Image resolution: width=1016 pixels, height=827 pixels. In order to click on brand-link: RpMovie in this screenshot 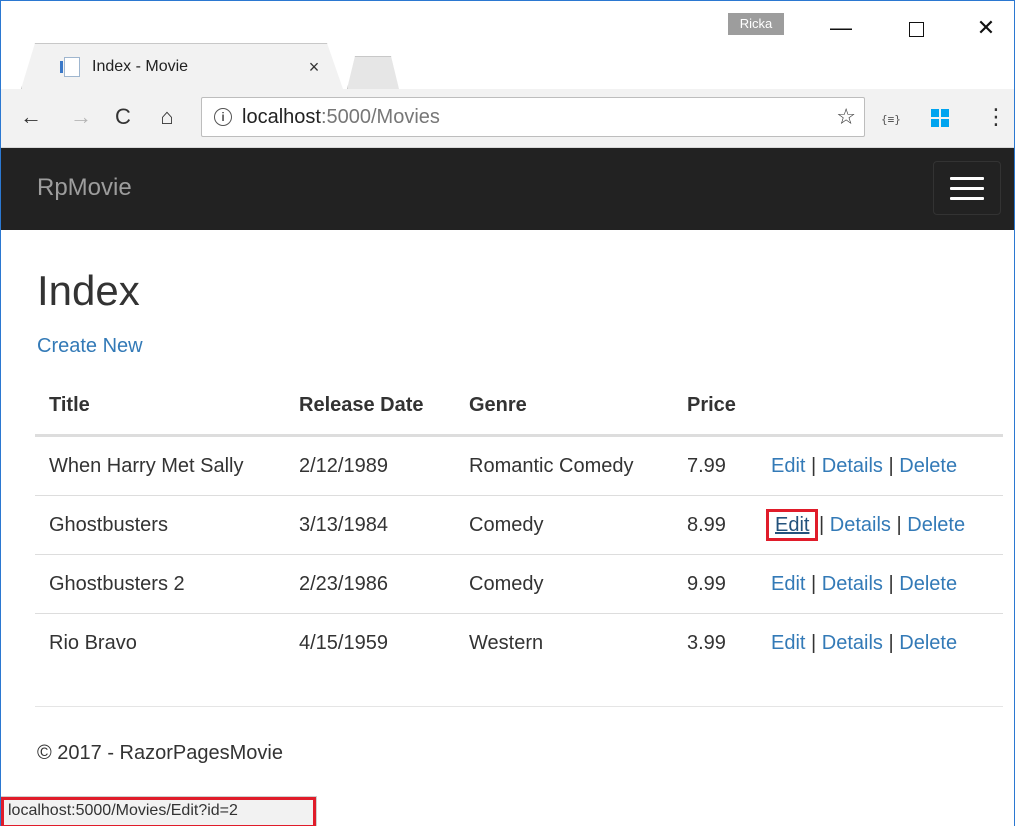, I will do `click(84, 188)`.